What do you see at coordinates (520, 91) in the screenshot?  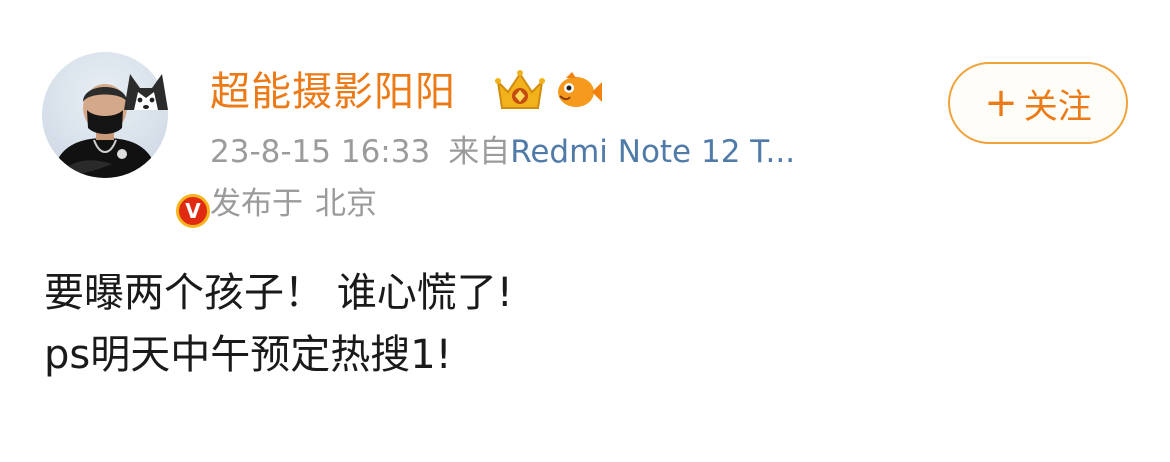 I see `crown-badge-icon` at bounding box center [520, 91].